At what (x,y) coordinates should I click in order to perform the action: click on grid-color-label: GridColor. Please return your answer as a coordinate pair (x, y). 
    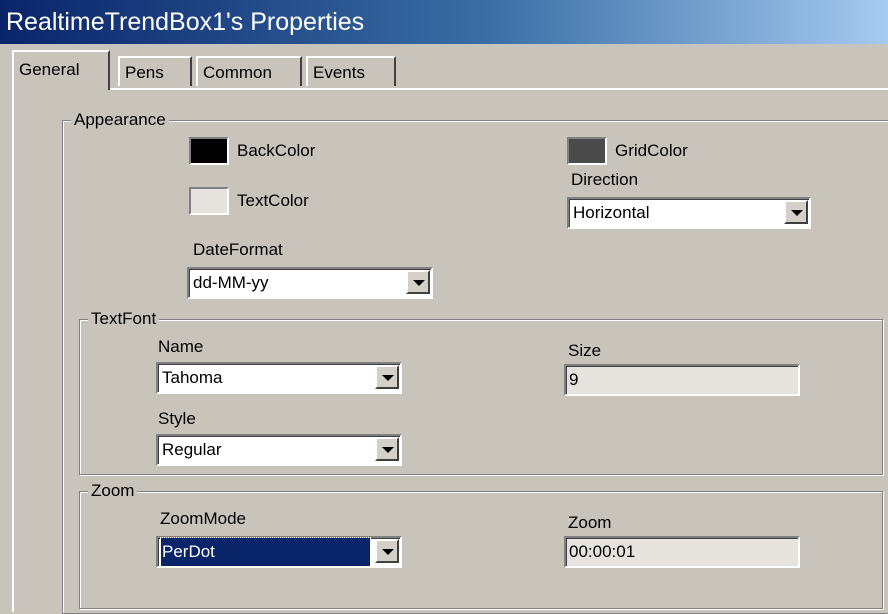
    Looking at the image, I should click on (651, 150).